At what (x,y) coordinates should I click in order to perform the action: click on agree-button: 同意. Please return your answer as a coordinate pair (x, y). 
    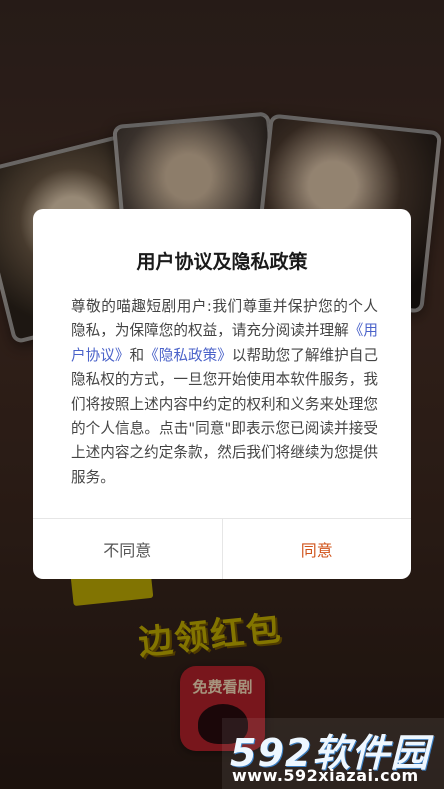
    Looking at the image, I should click on (317, 549).